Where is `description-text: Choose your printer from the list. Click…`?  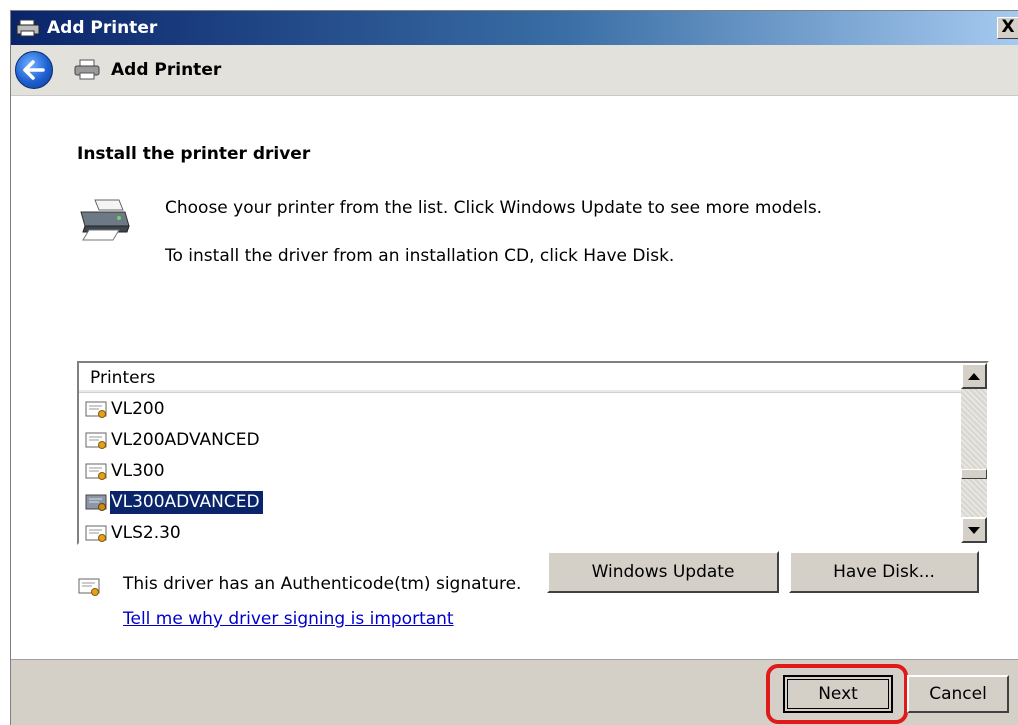 description-text: Choose your printer from the list. Click… is located at coordinates (494, 208).